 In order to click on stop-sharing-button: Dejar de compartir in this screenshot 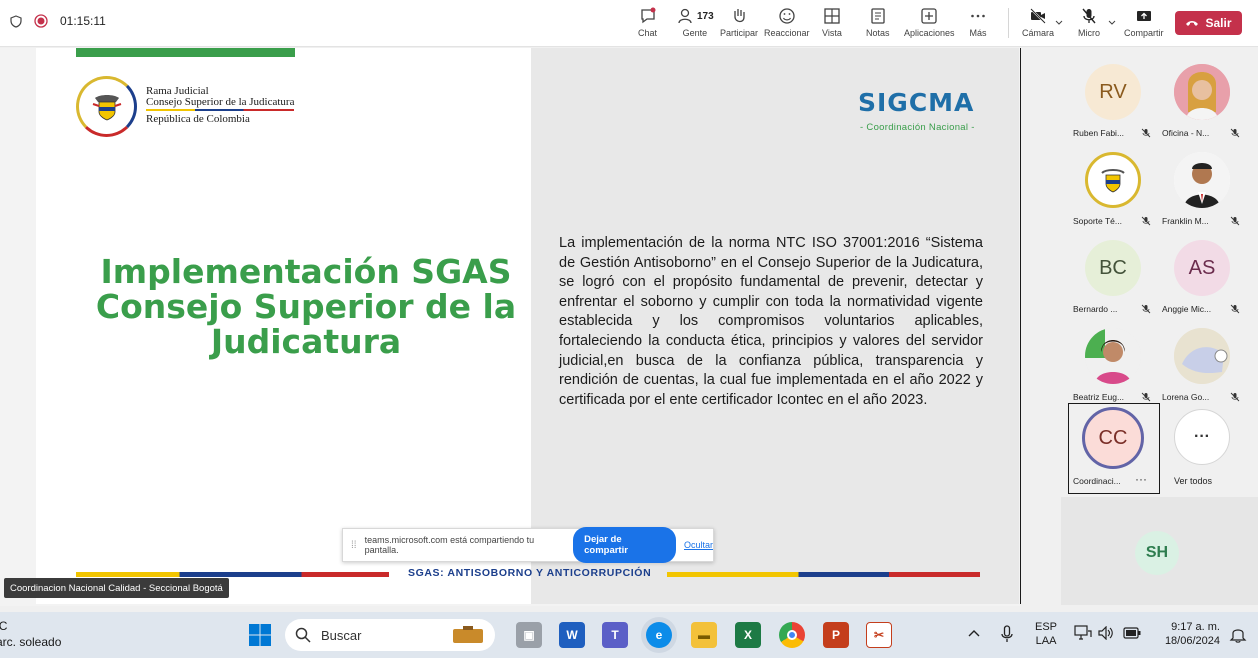, I will do `click(624, 545)`.